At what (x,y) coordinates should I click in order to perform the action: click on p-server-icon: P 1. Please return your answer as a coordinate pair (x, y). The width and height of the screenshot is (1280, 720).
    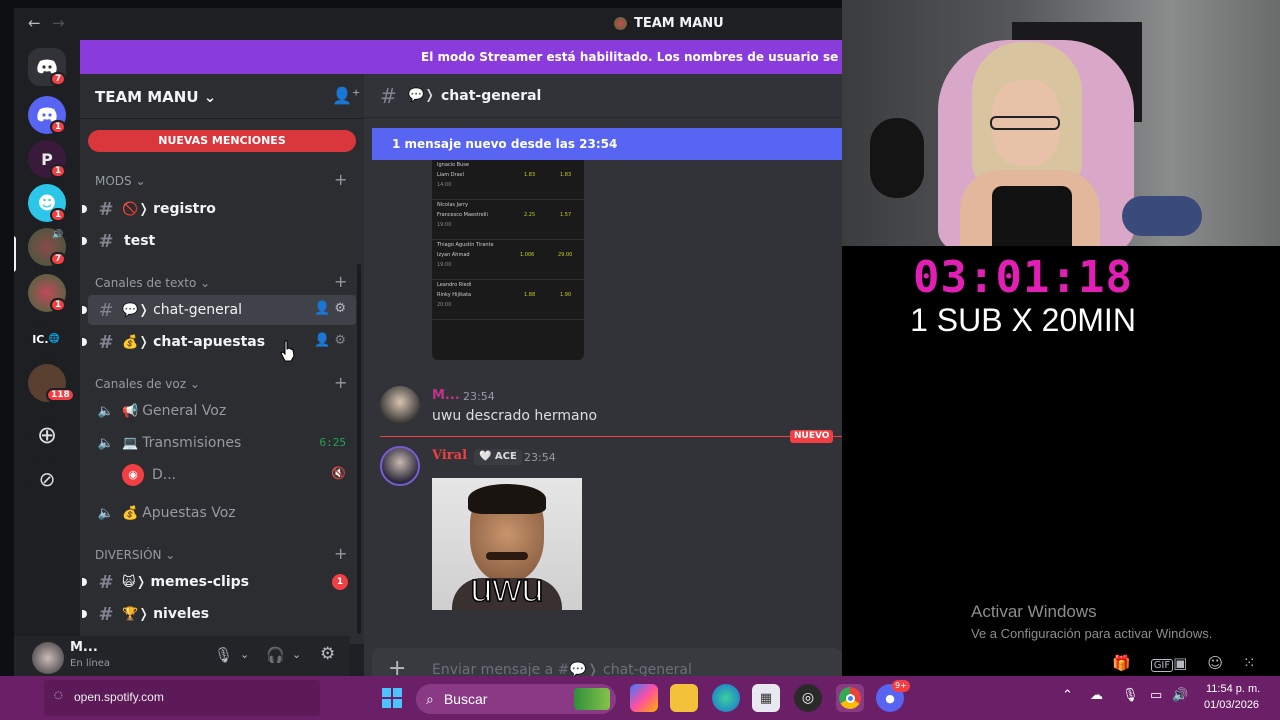
    Looking at the image, I should click on (47, 159).